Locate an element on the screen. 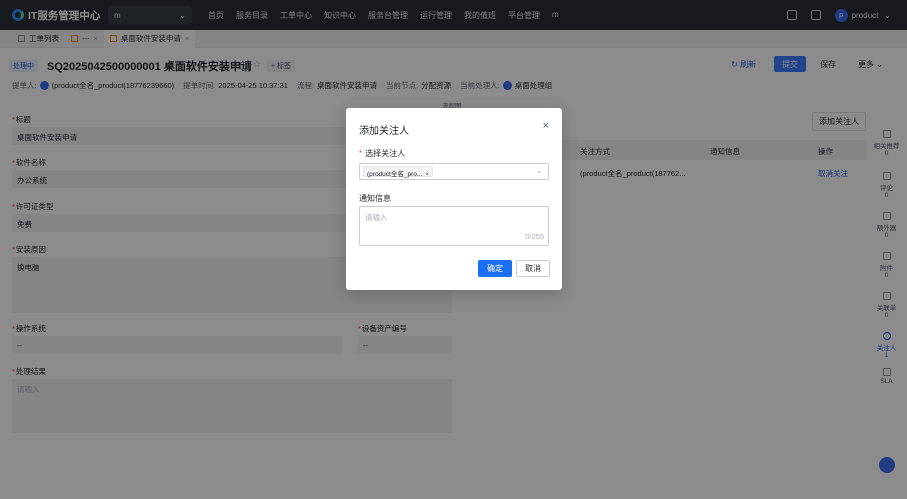 The width and height of the screenshot is (907, 499). cancel-button: 取消 is located at coordinates (533, 268).